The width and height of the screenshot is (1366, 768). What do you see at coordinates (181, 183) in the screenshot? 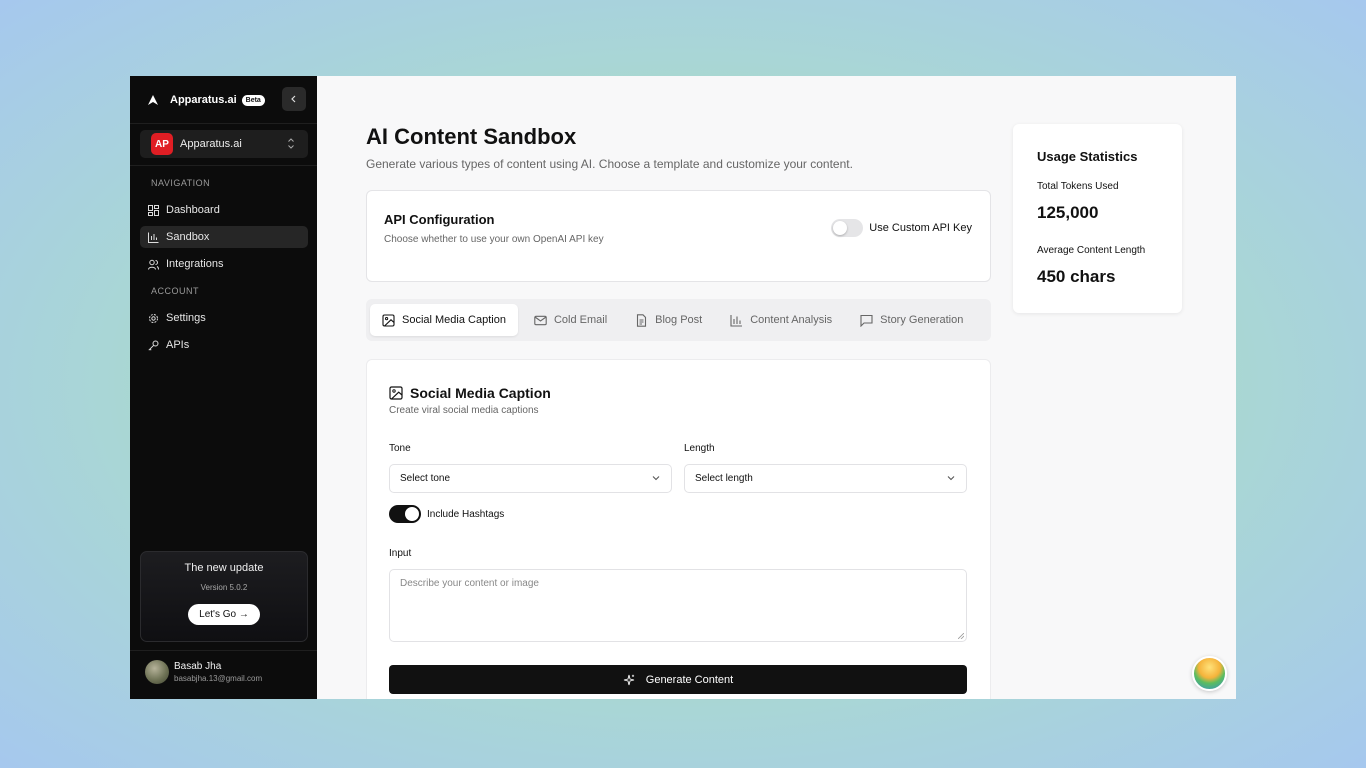
I see `nav-section-label: NAVIGATION` at bounding box center [181, 183].